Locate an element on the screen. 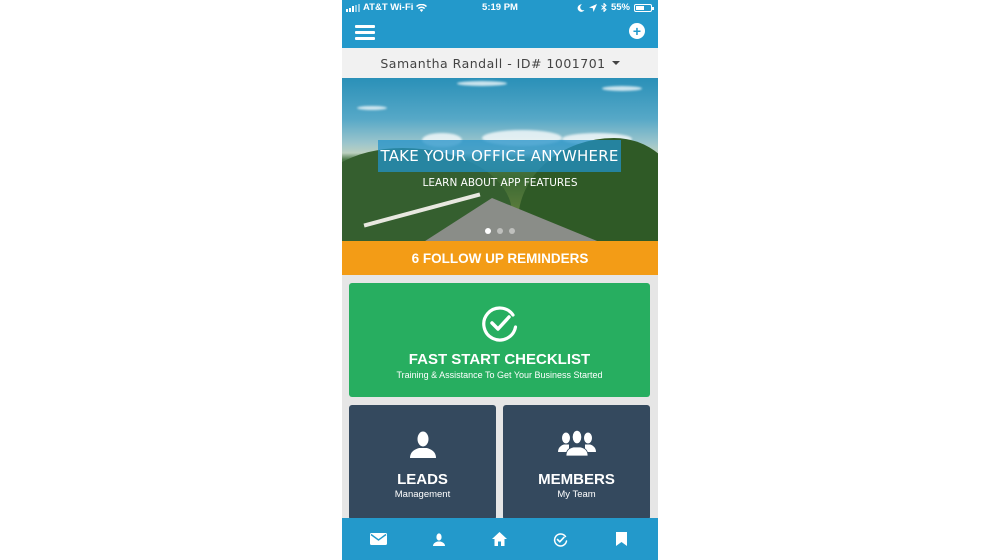  group-icon is located at coordinates (576, 443).